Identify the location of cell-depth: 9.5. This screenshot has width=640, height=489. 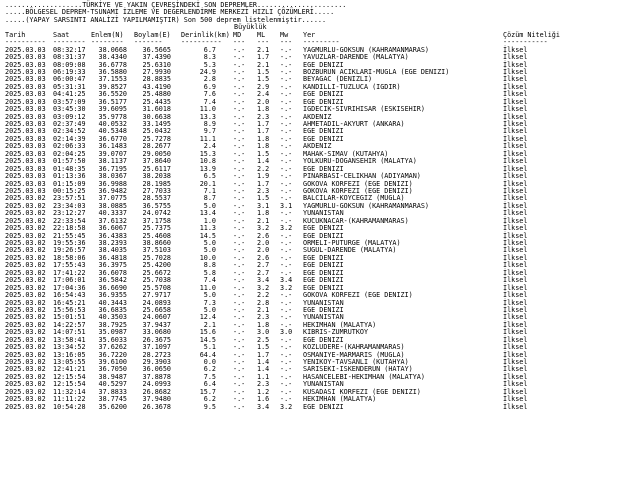
(209, 406).